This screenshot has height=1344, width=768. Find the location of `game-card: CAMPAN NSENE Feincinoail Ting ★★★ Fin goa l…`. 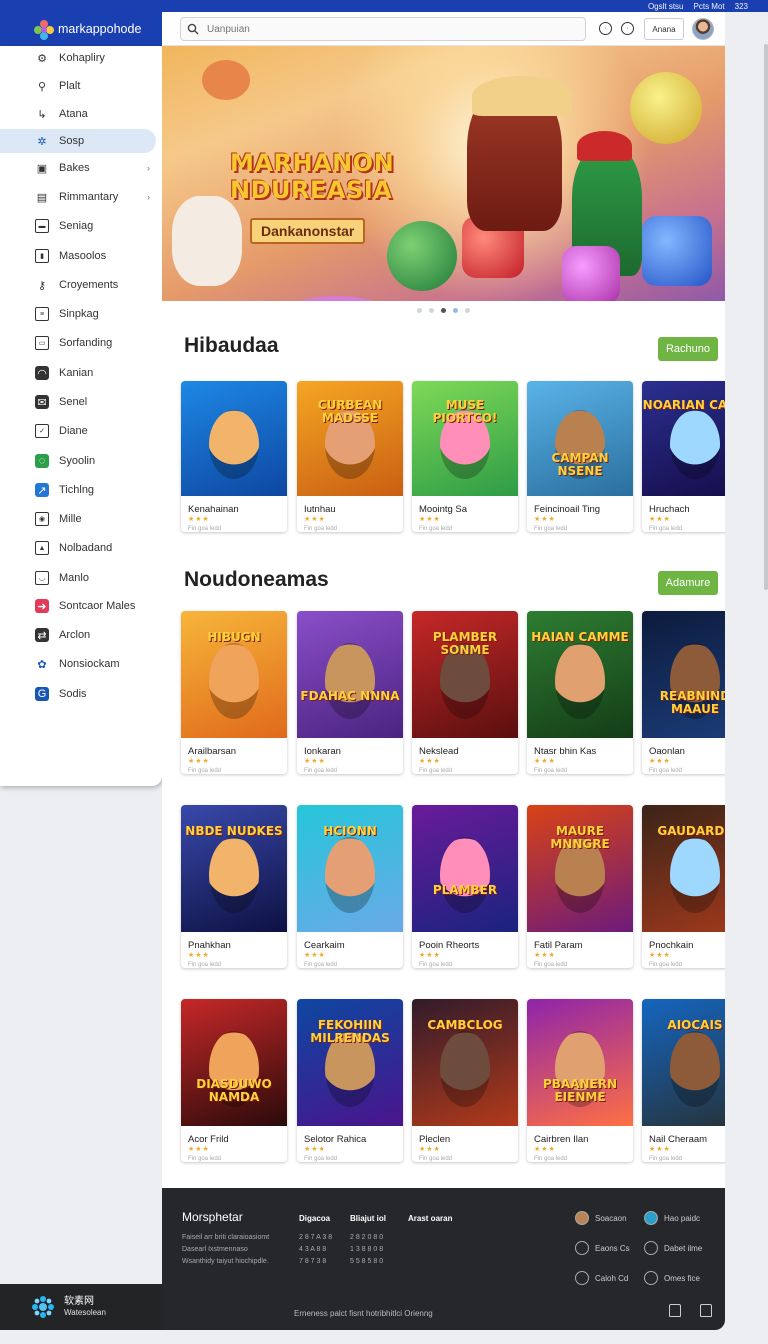

game-card: CAMPAN NSENE Feincinoail Ting ★★★ Fin goa l… is located at coordinates (580, 456).